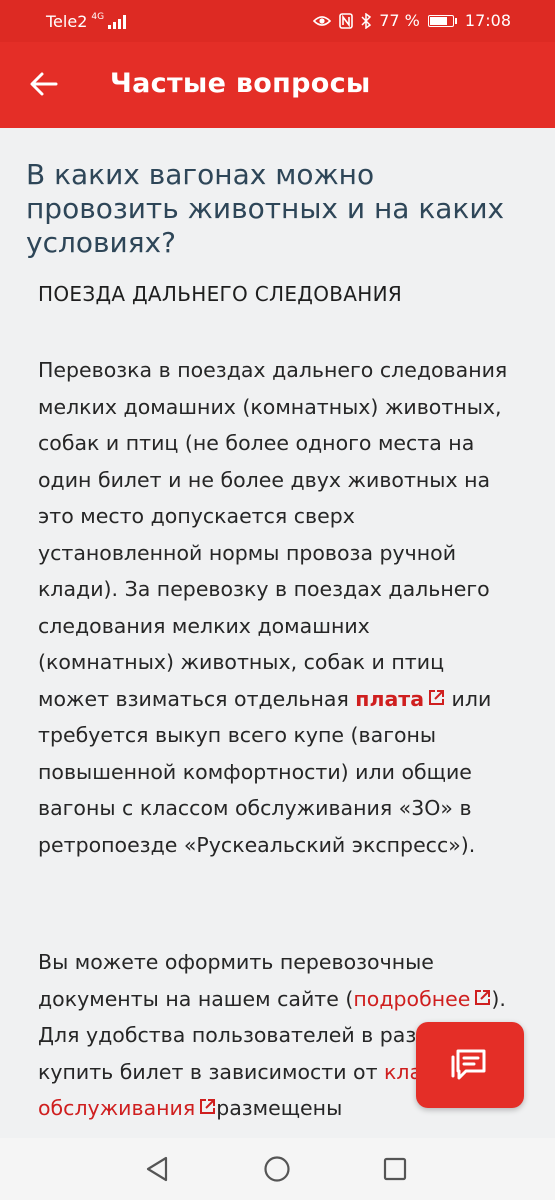 The width and height of the screenshot is (555, 1200). I want to click on chat-button, so click(470, 1065).